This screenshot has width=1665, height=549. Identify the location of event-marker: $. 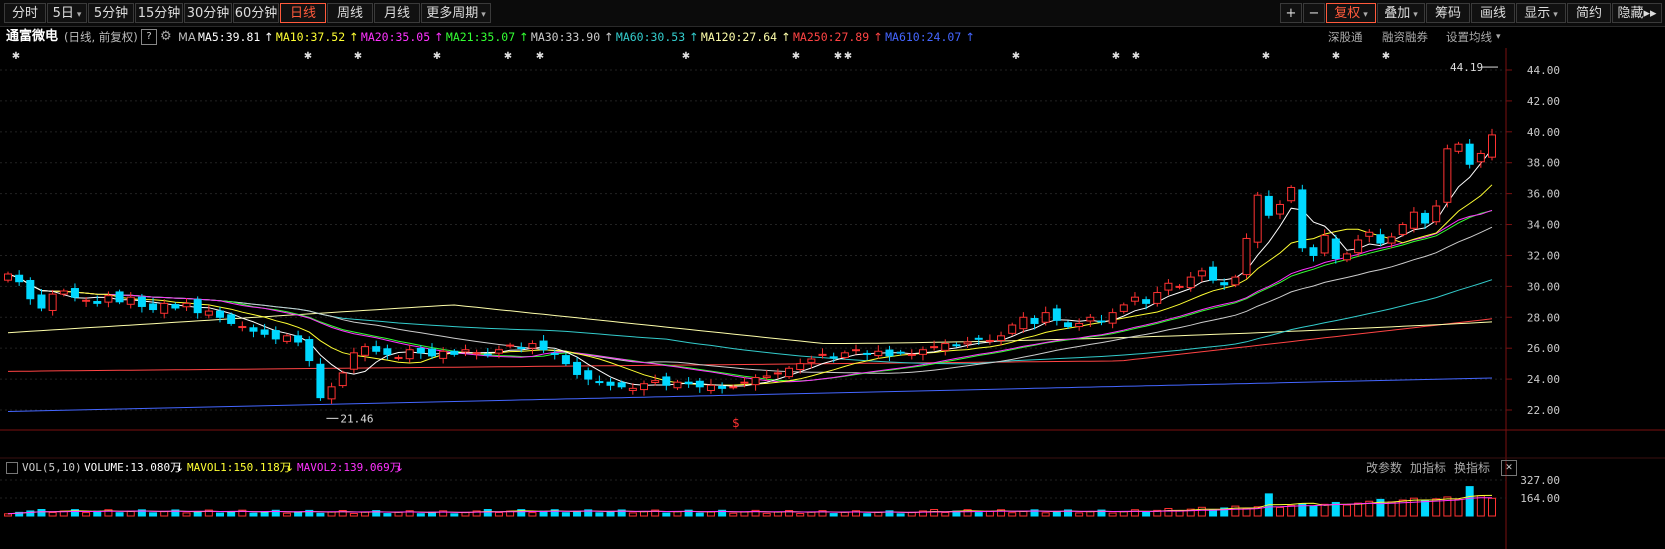
(736, 423).